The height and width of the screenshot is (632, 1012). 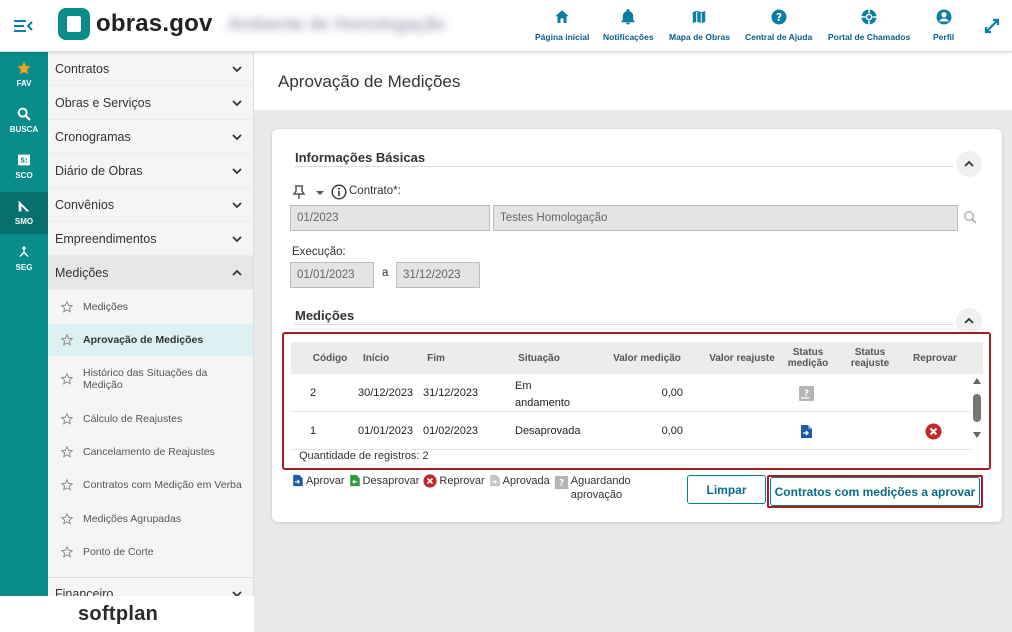 What do you see at coordinates (330, 358) in the screenshot?
I see `col-codigo: Código` at bounding box center [330, 358].